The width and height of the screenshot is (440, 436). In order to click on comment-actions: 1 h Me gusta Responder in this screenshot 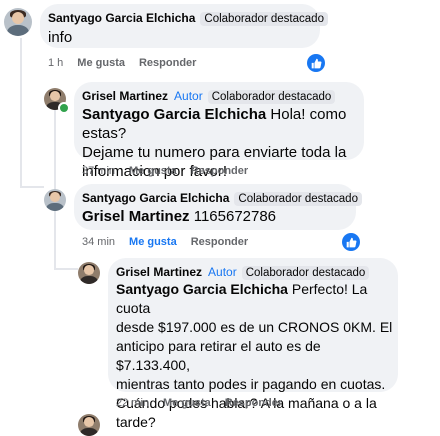, I will do `click(129, 63)`.